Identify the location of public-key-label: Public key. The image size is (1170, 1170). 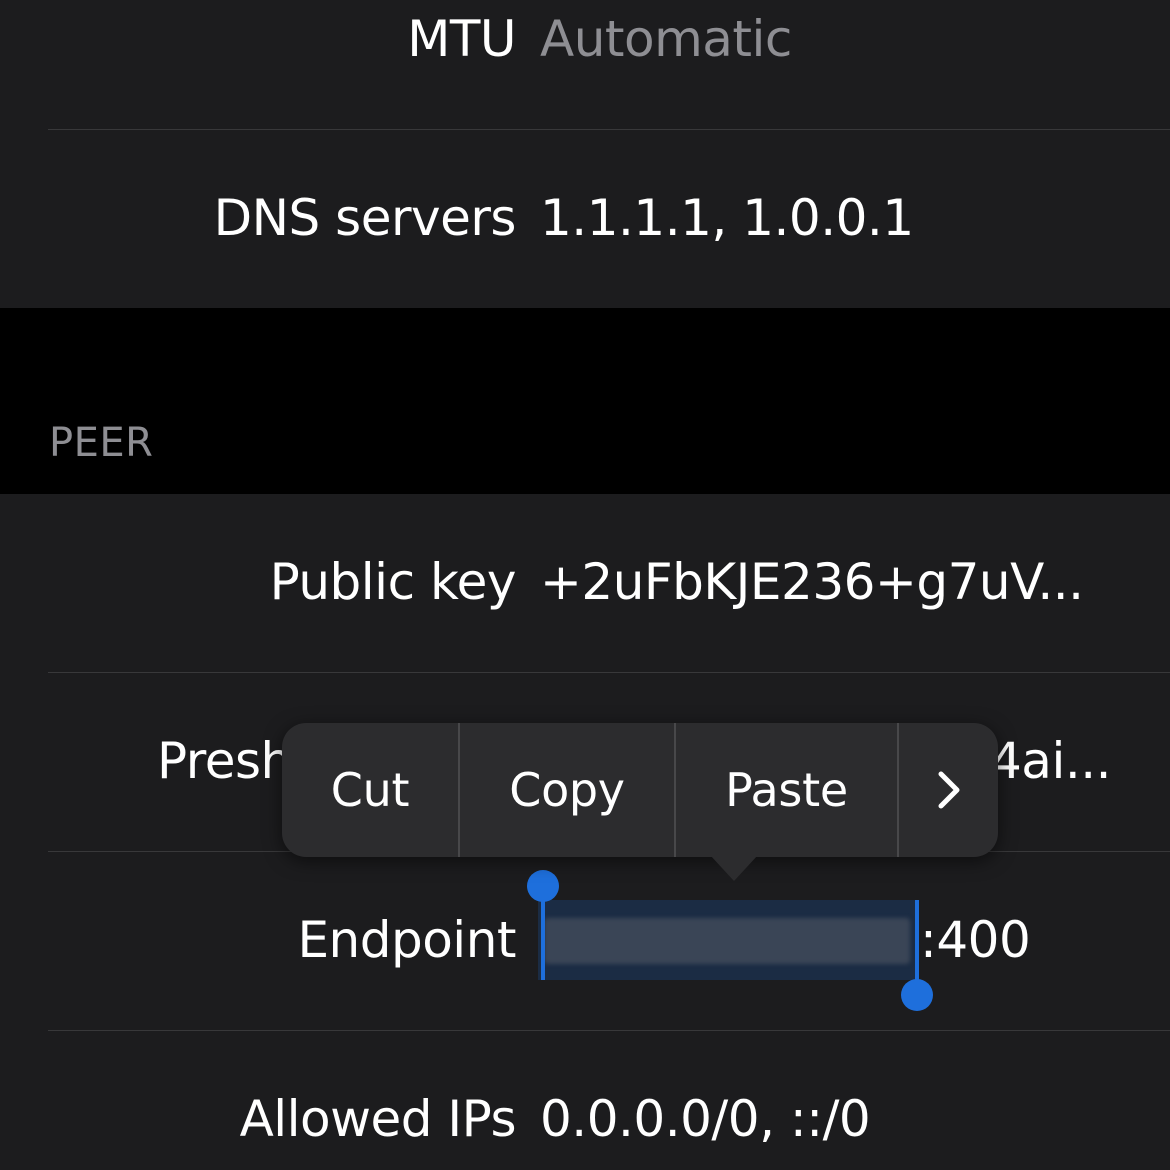
(393, 582).